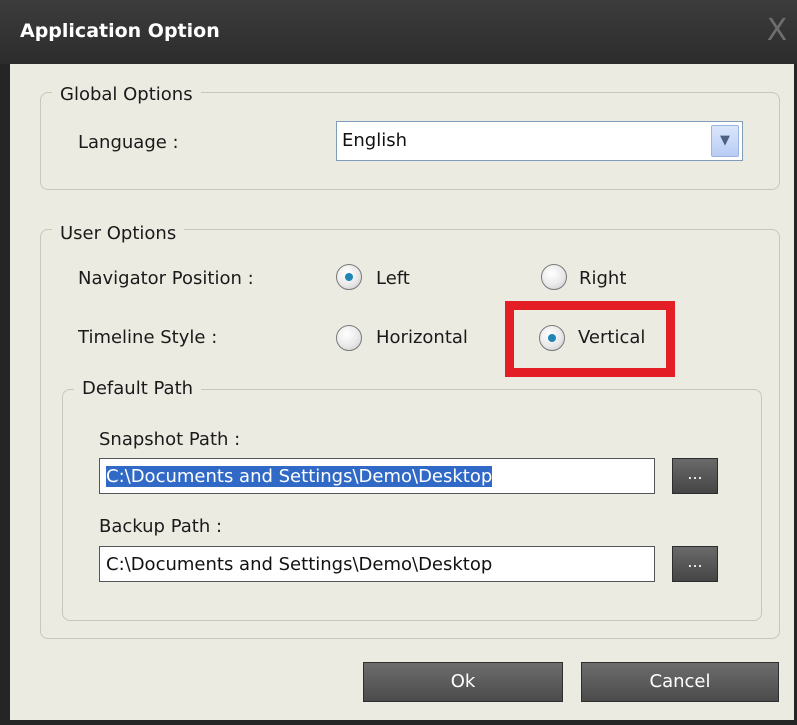  Describe the element at coordinates (170, 439) in the screenshot. I see `snapshot-path-label: Snapshot Path :` at that location.